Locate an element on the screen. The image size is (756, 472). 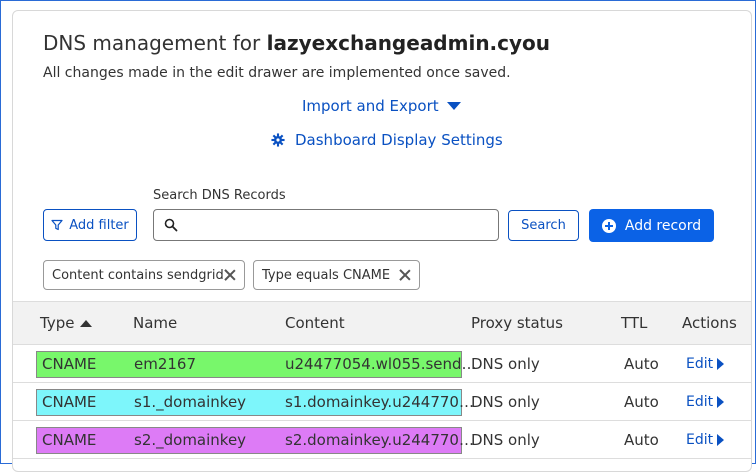
dashboard-display-settings-link: Dashboard Display Settings is located at coordinates (387, 140).